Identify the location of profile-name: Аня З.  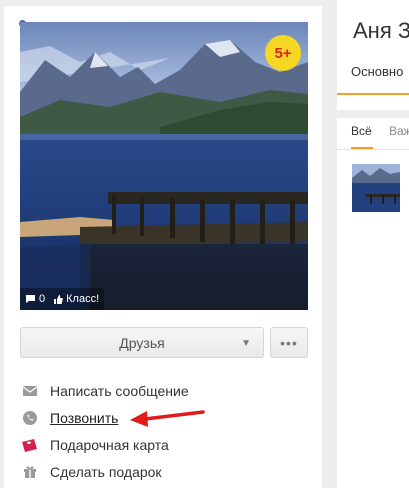
(381, 30).